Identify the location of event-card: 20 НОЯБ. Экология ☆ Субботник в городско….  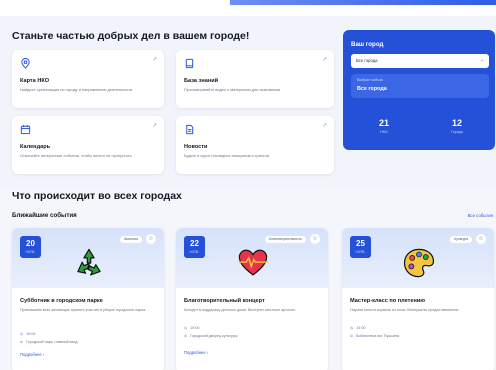
(88, 299).